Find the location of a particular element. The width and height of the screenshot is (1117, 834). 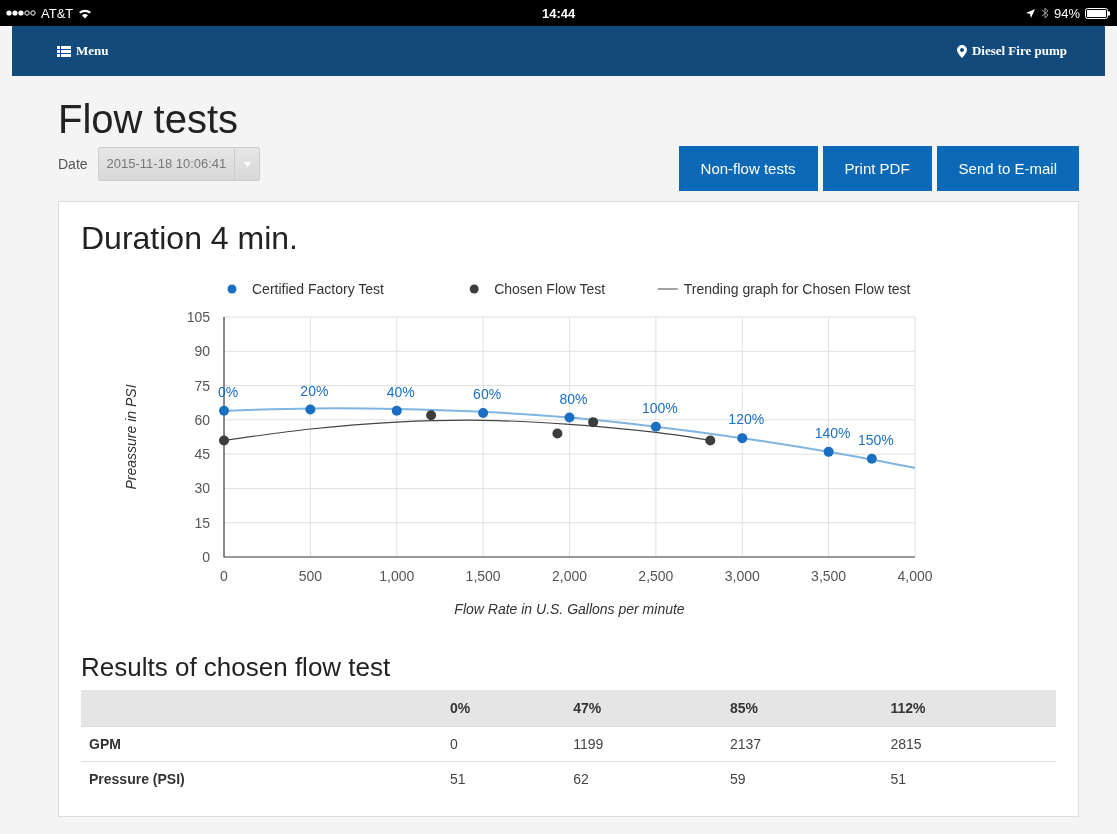

table-cell: 2815 is located at coordinates (969, 744).